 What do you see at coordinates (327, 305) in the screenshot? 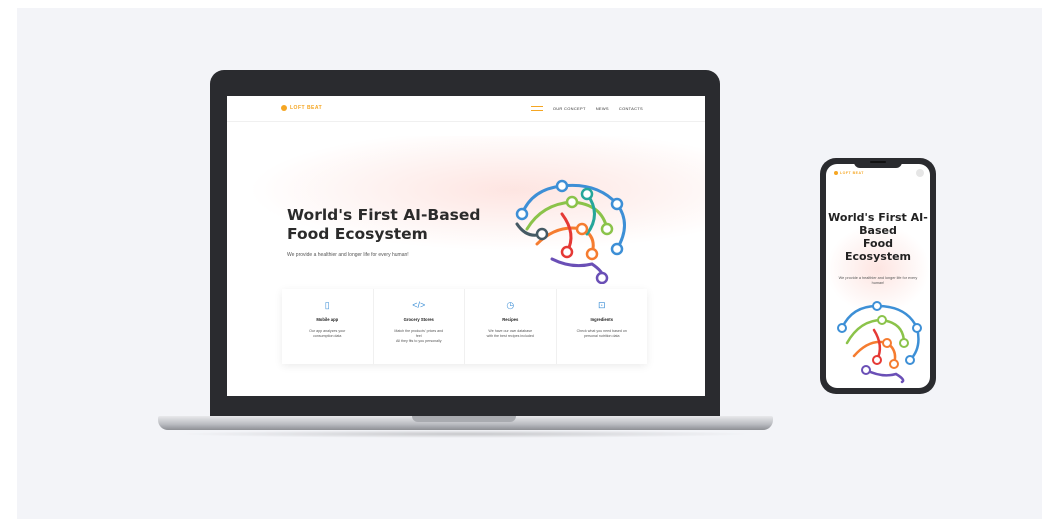
I see `phone-icon: ▯` at bounding box center [327, 305].